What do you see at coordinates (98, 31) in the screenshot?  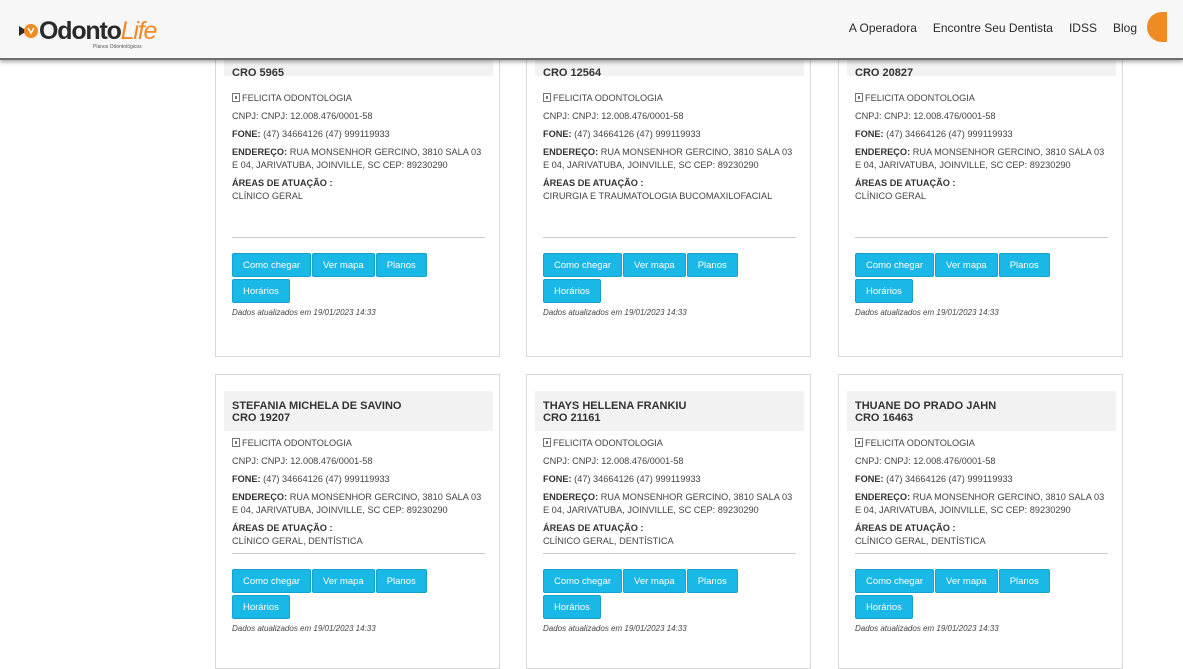 I see `logo-wordmark: OdontoLife` at bounding box center [98, 31].